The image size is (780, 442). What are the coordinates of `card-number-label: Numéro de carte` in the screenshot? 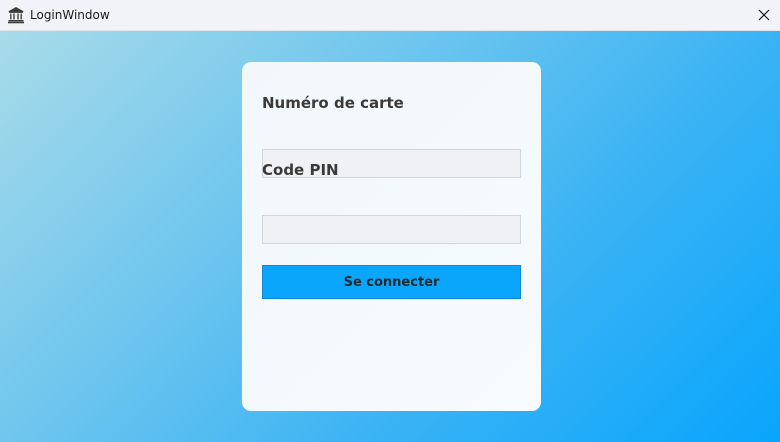 It's located at (333, 103).